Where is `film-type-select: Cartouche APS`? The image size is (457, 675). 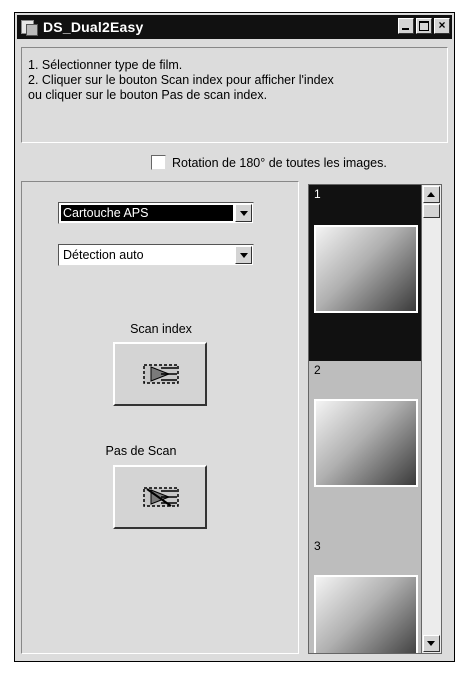 film-type-select: Cartouche APS is located at coordinates (156, 213).